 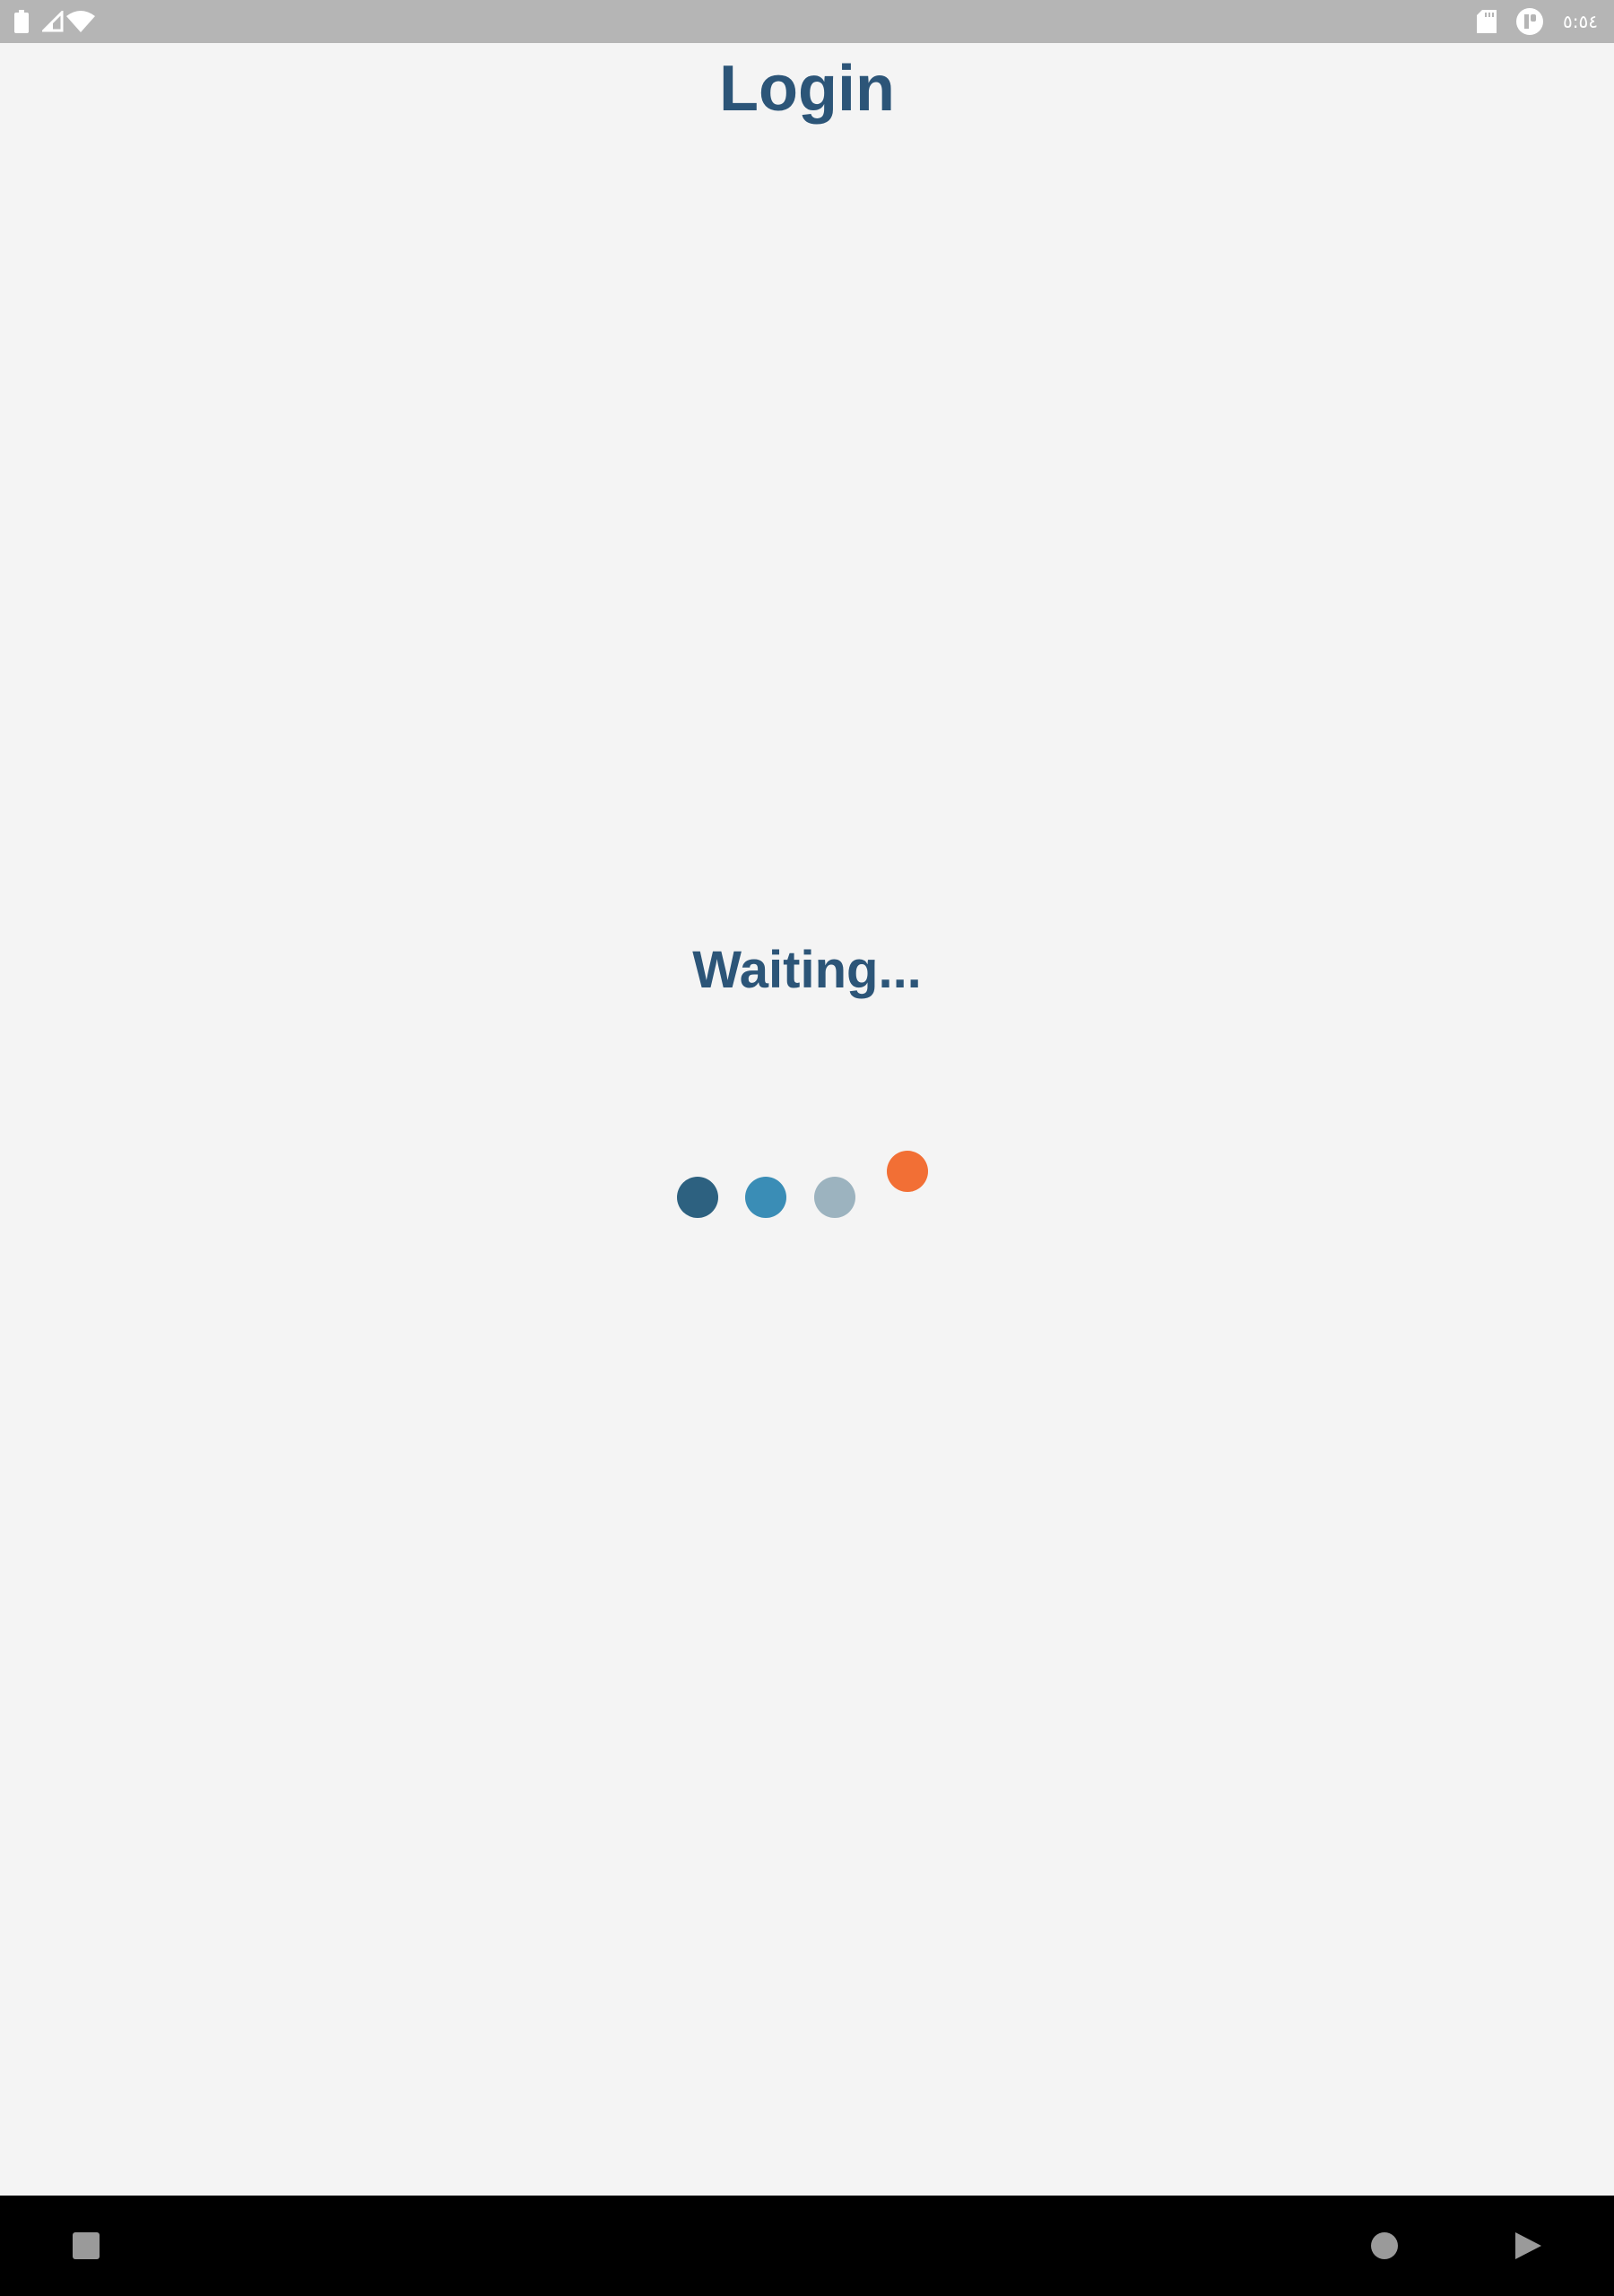 What do you see at coordinates (807, 89) in the screenshot?
I see `page-title: Login` at bounding box center [807, 89].